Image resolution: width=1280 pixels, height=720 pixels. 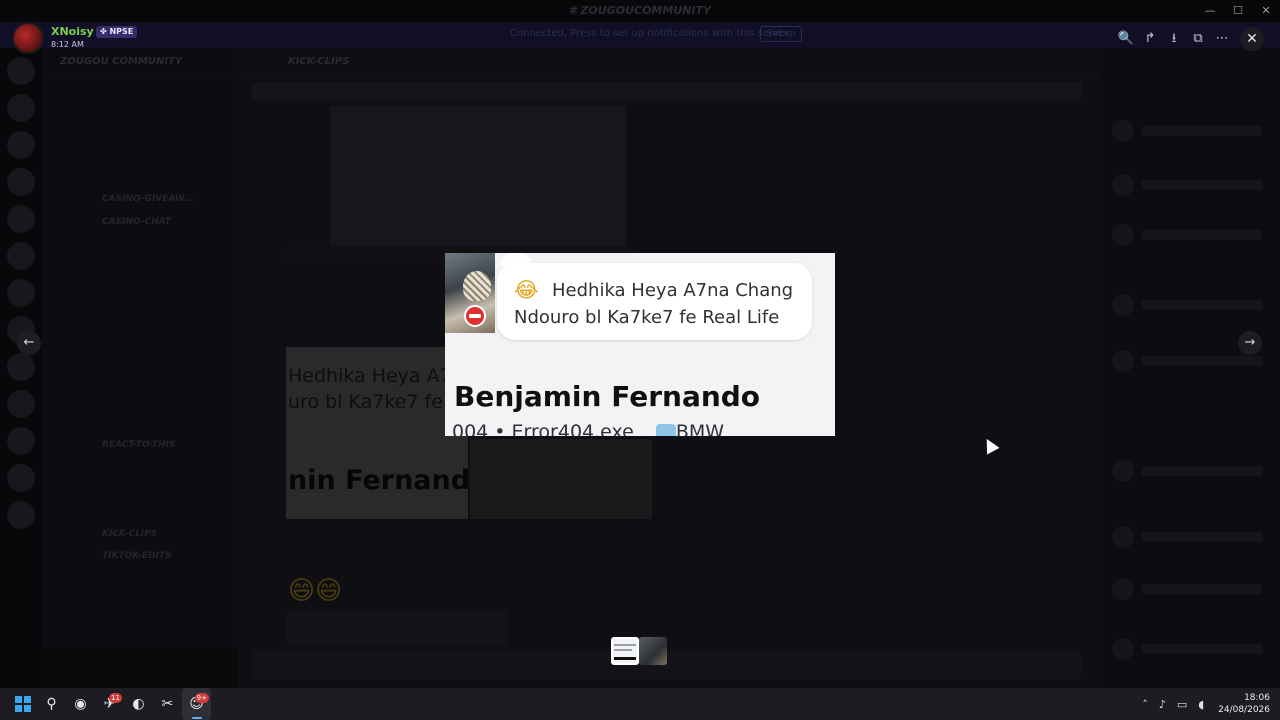 What do you see at coordinates (1266, 11) in the screenshot?
I see `close-window-button: ✕` at bounding box center [1266, 11].